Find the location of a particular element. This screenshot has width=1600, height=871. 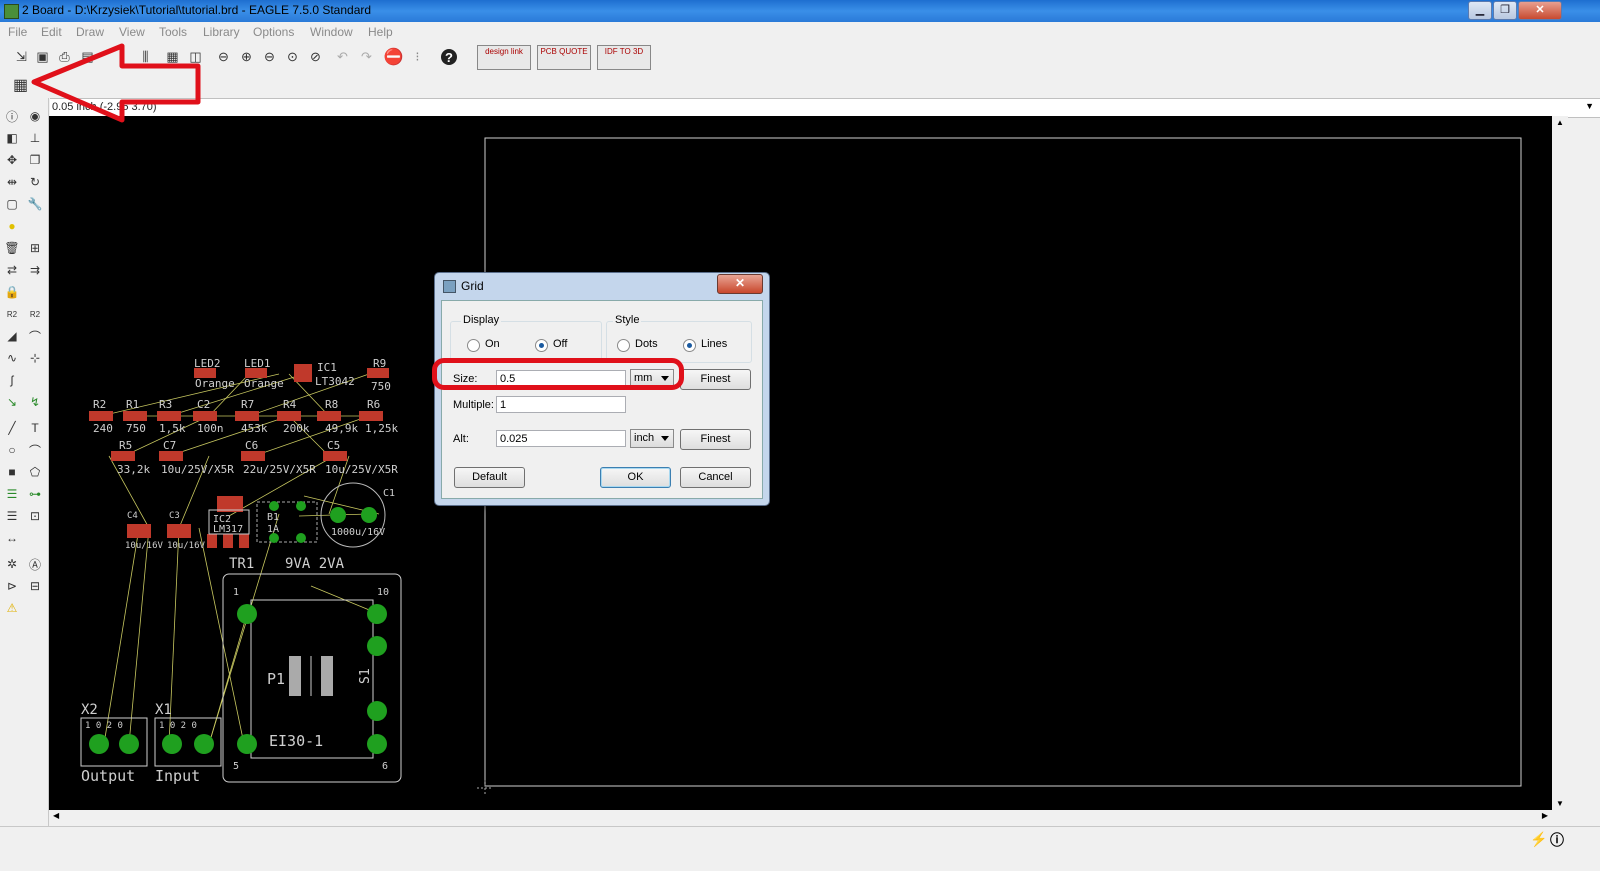

print-icon: ⎙ is located at coordinates (64, 56).